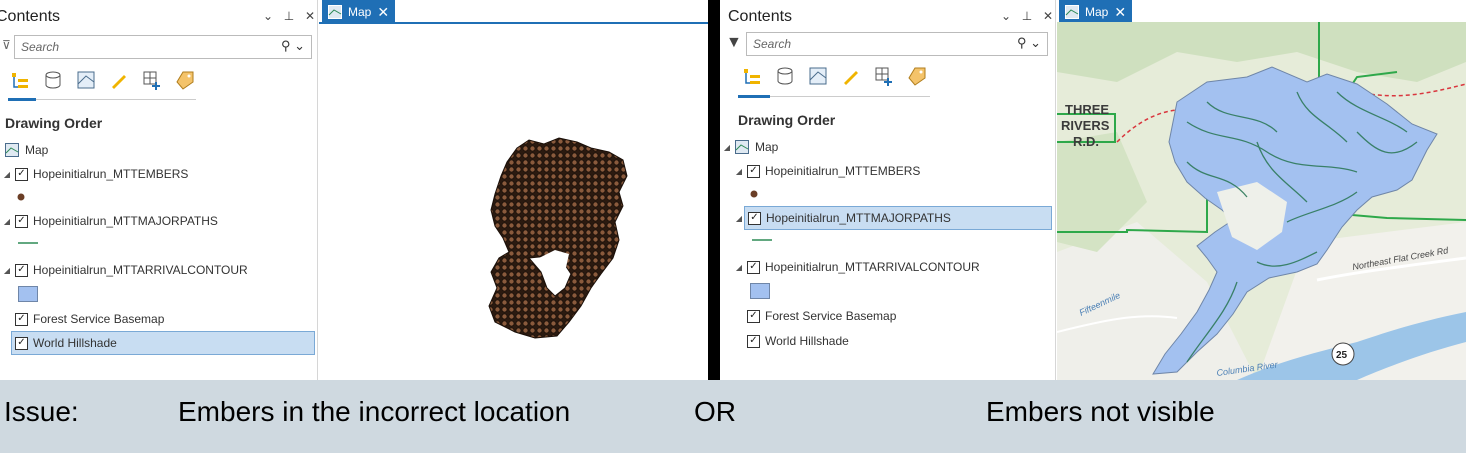  I want to click on section-title: Drawing Order, so click(787, 120).